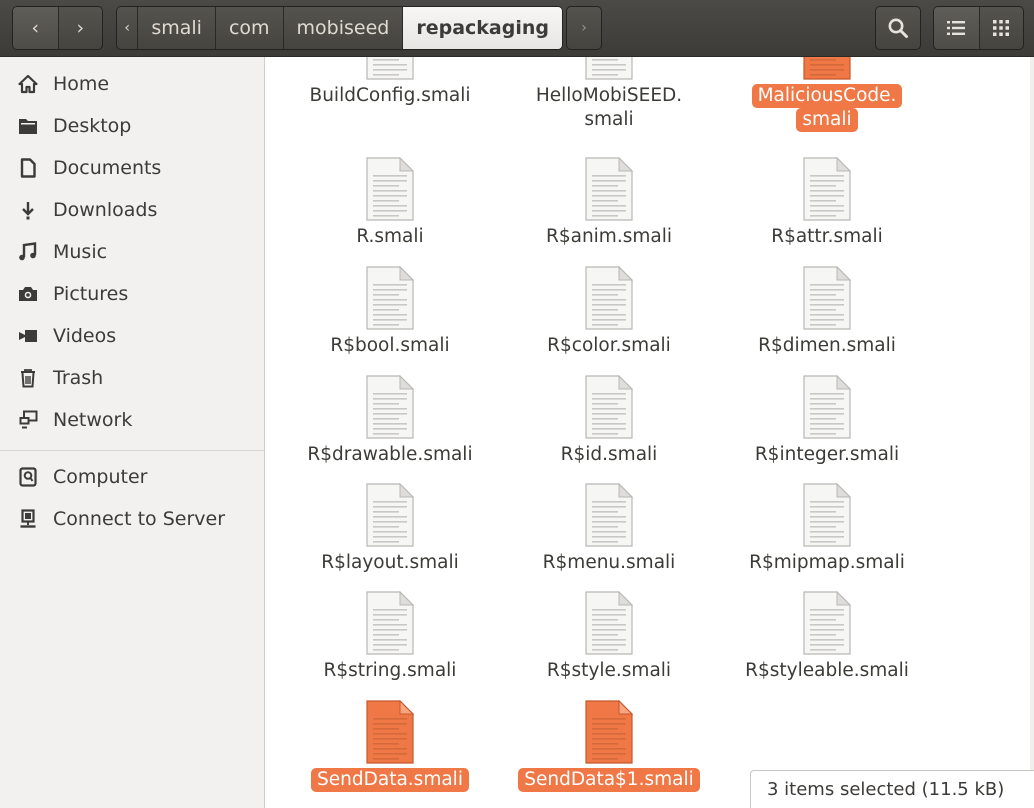 This screenshot has height=808, width=1034. I want to click on sidebar-item-computer: Computer, so click(132, 477).